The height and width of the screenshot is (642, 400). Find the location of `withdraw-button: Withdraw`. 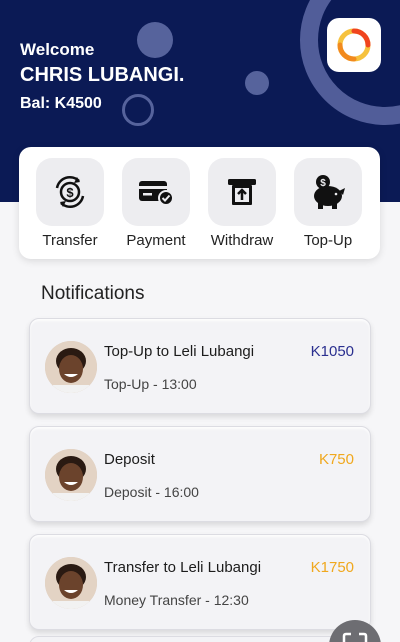

withdraw-button: Withdraw is located at coordinates (242, 205).